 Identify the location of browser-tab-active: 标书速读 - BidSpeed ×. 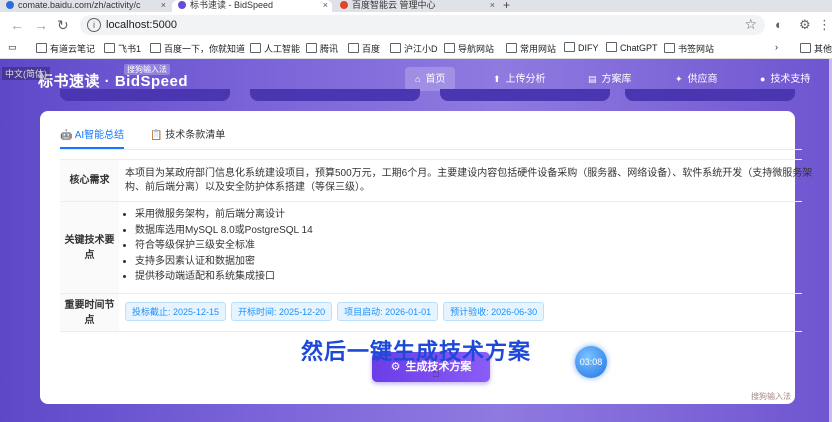
(252, 6).